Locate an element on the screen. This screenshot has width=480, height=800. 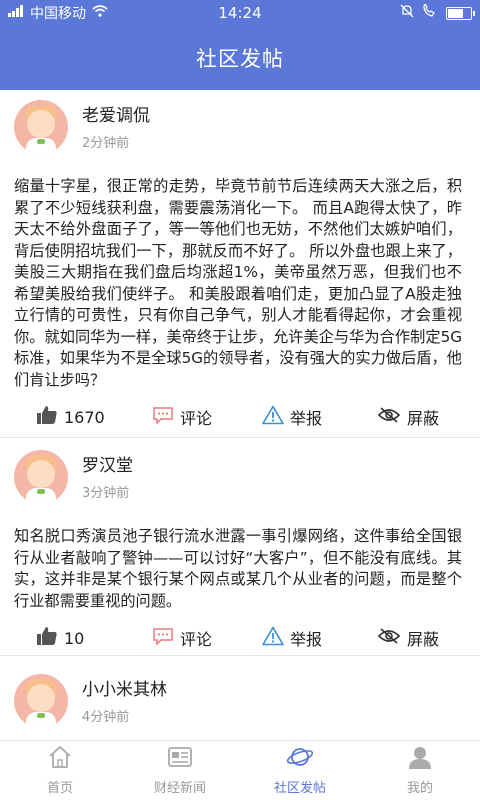
tab-community: 社区发帖 is located at coordinates (300, 770).